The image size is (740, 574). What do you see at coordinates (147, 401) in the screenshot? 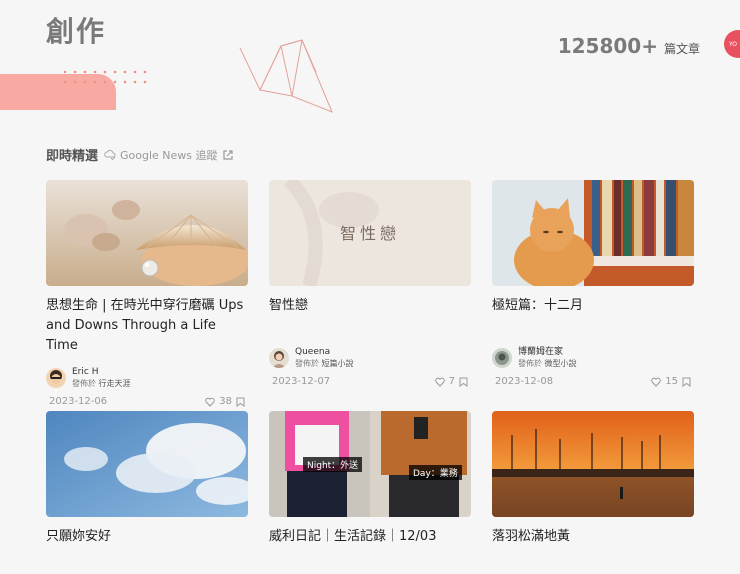
I see `article-meta: 2023-12-06 38` at bounding box center [147, 401].